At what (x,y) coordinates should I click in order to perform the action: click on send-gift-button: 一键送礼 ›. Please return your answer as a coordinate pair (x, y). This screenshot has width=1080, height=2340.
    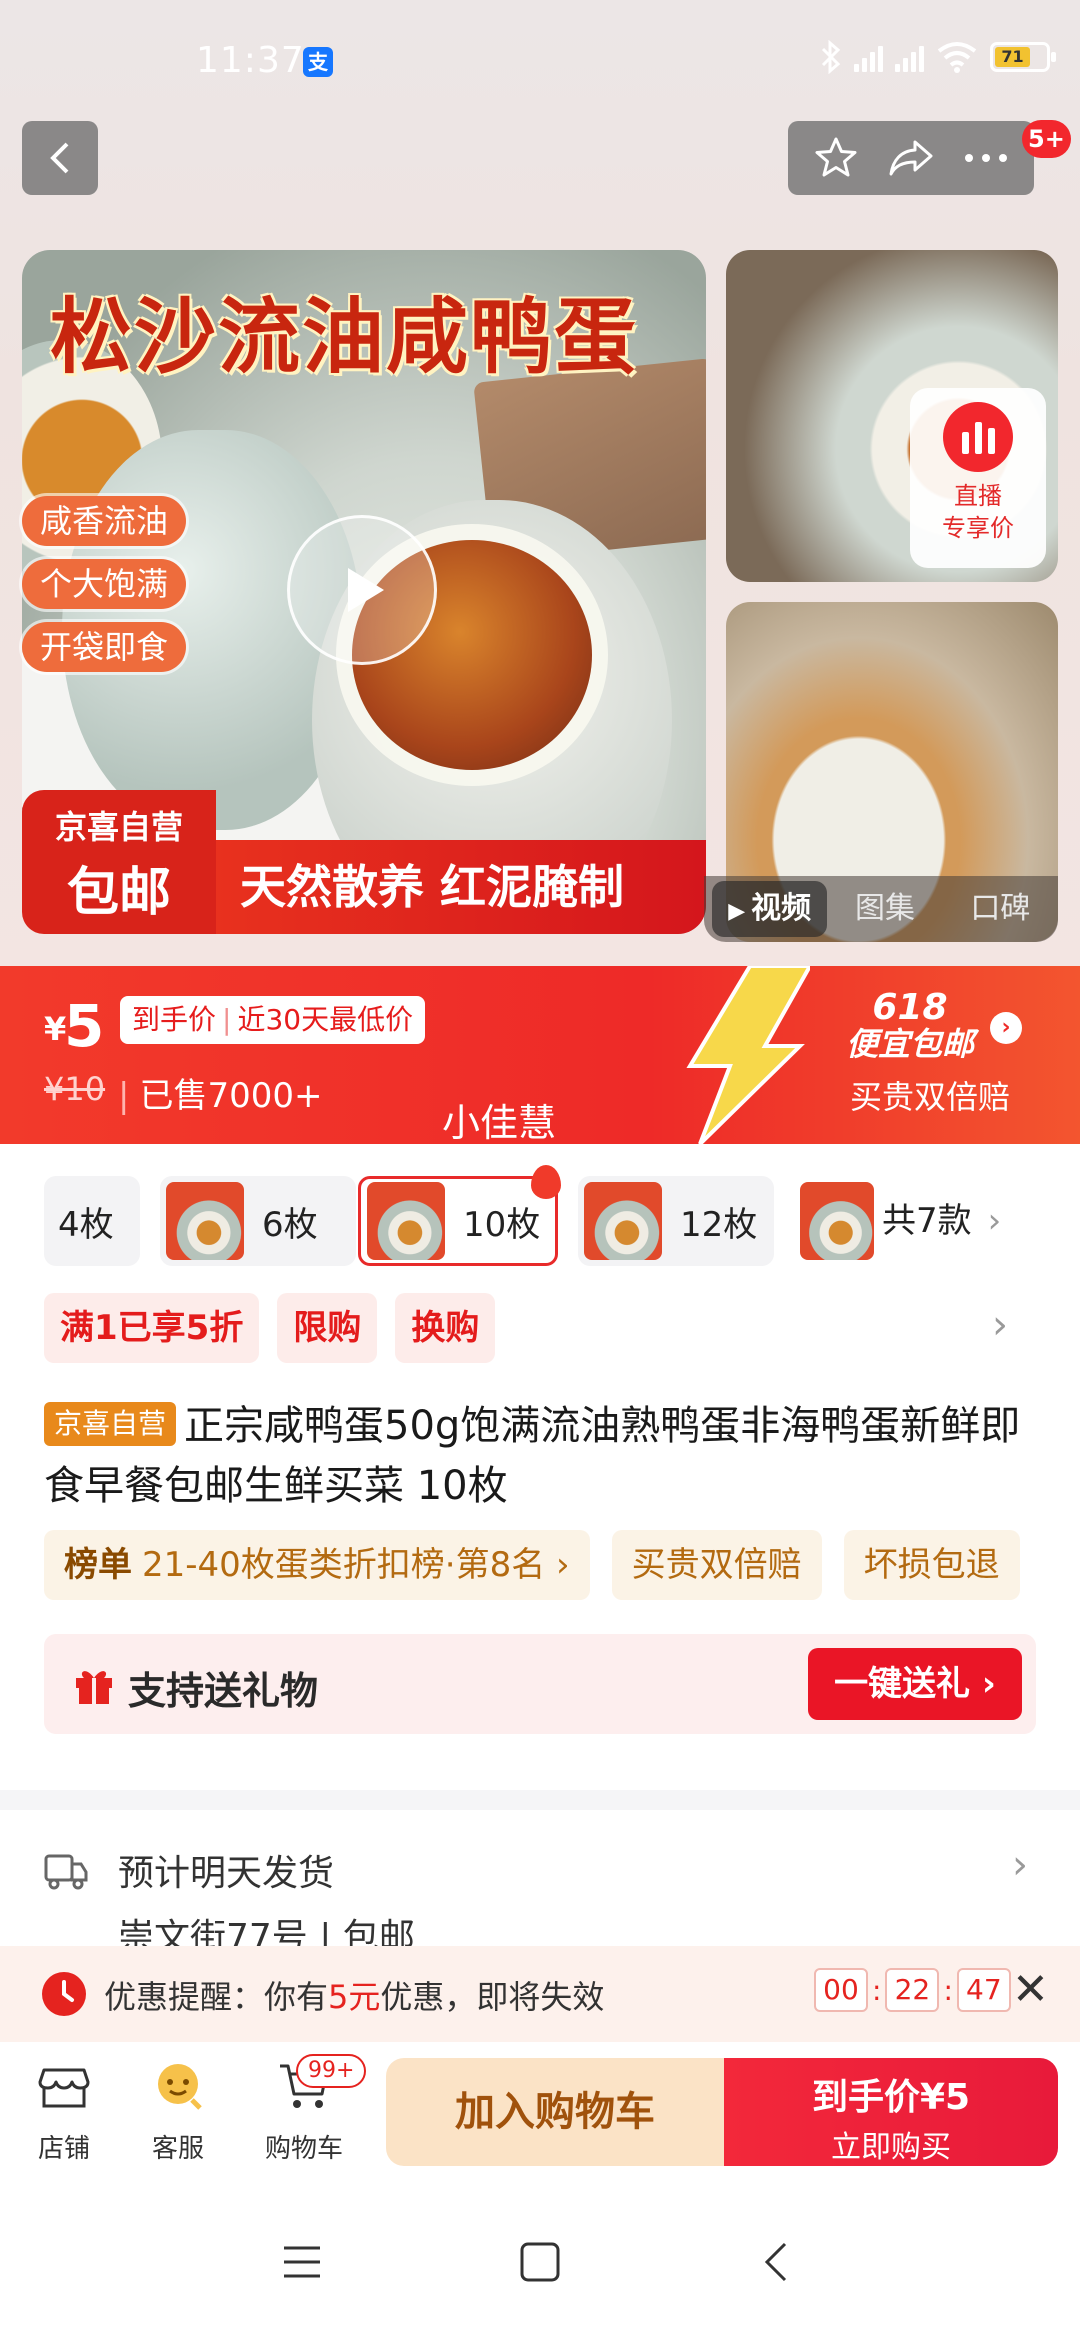
    Looking at the image, I should click on (915, 1684).